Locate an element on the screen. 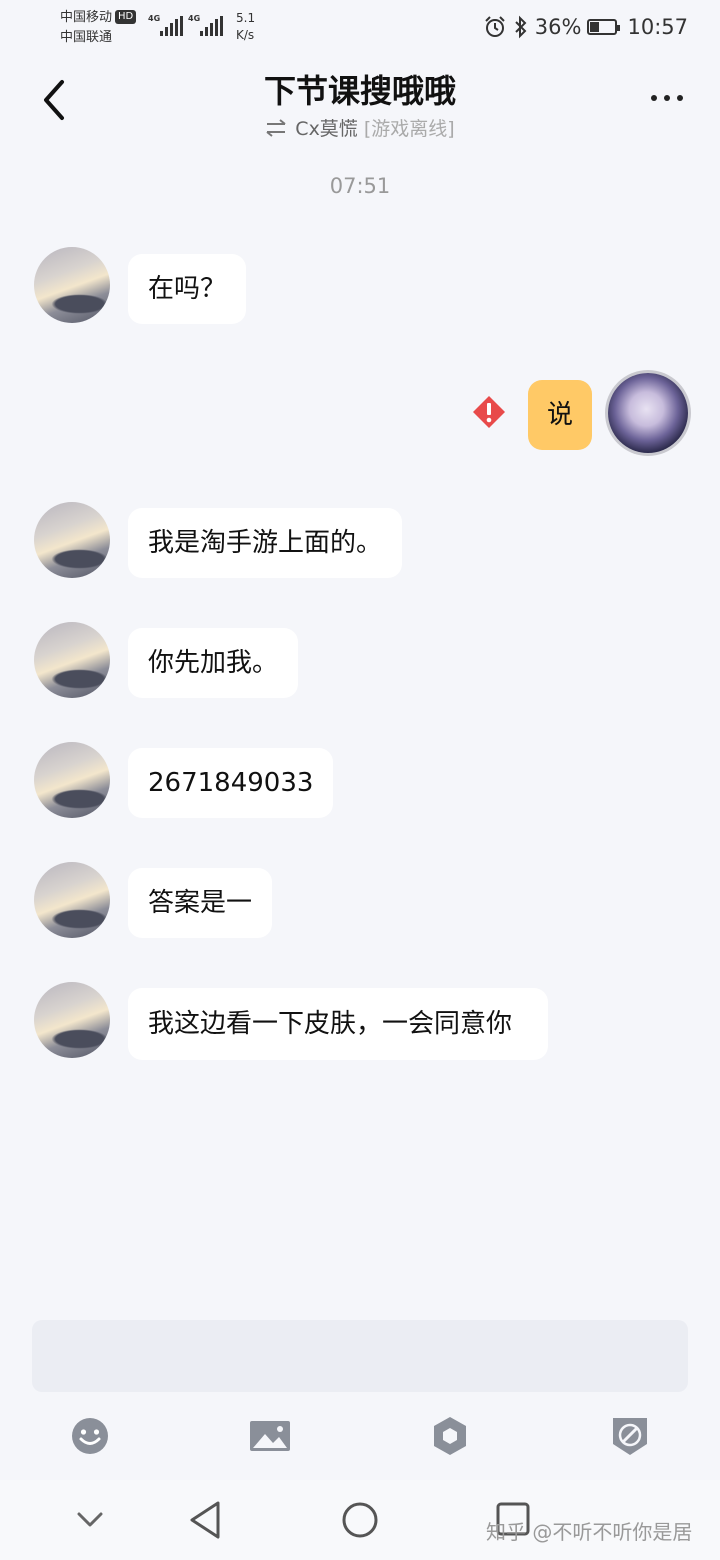 The width and height of the screenshot is (720, 1560). shield-icon is located at coordinates (450, 1436).